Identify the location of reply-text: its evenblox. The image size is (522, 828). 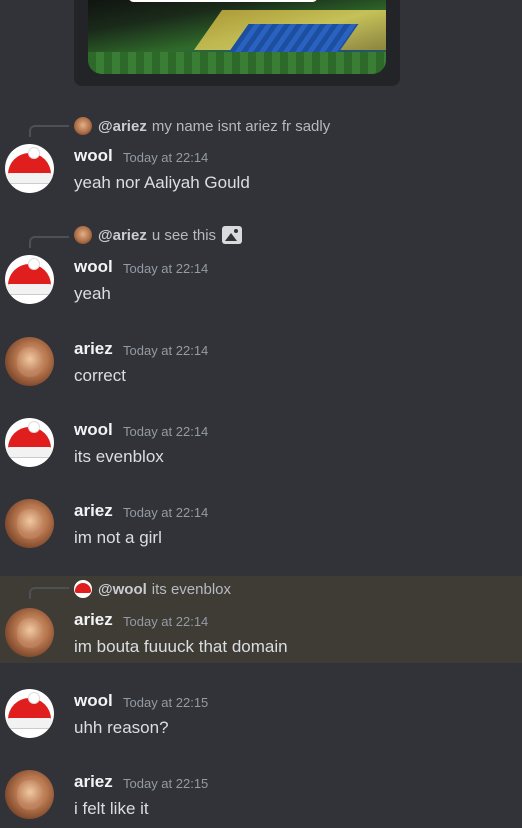
(191, 589).